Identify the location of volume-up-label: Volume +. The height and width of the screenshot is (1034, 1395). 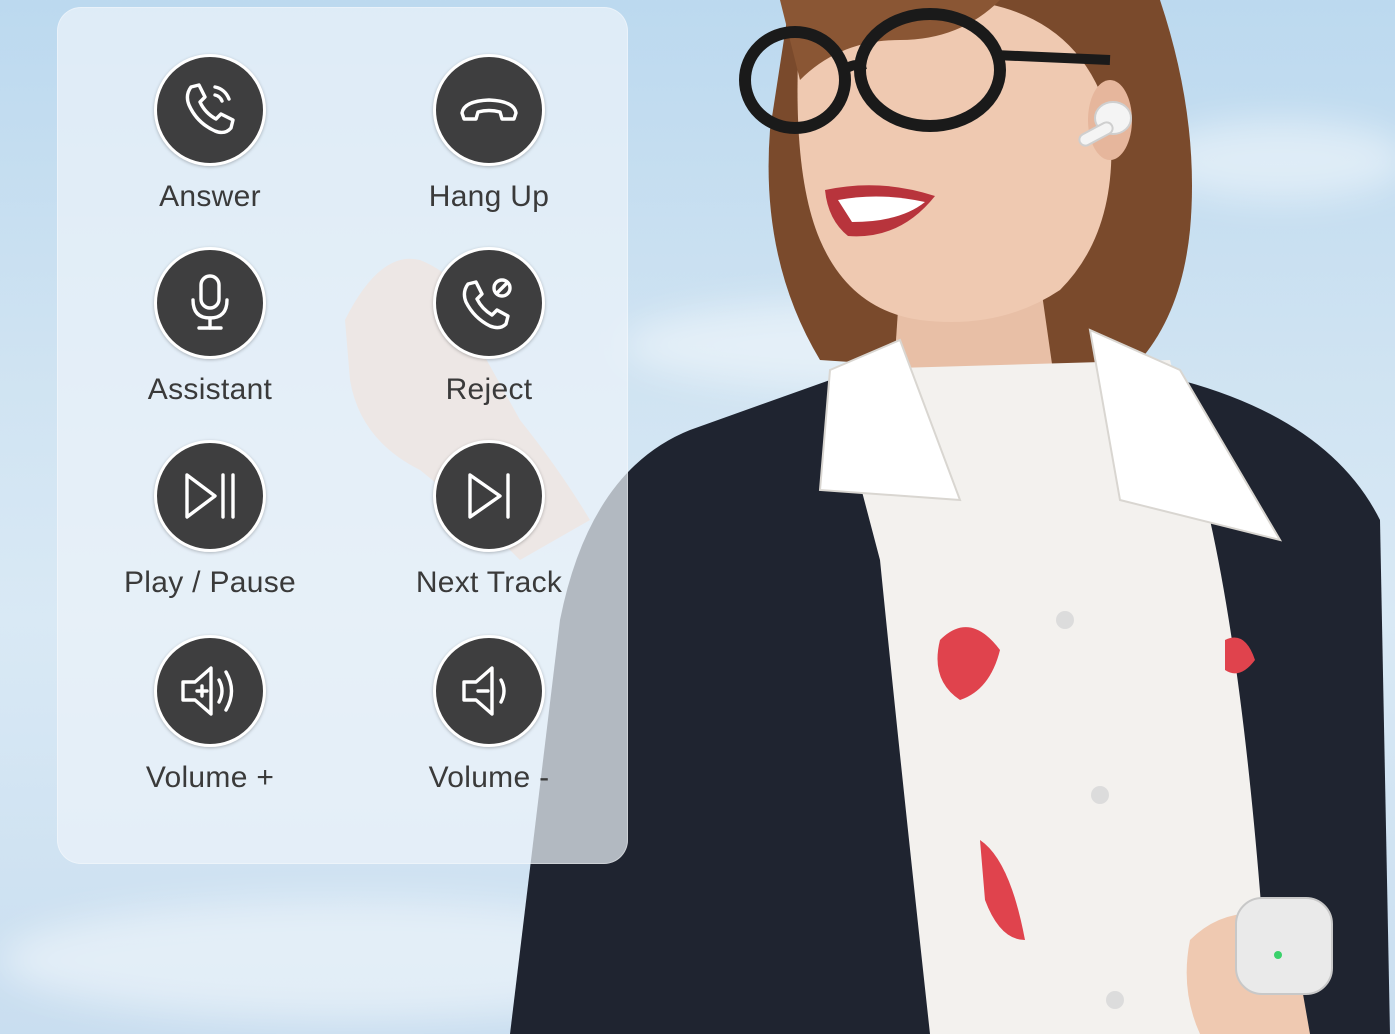
(210, 777).